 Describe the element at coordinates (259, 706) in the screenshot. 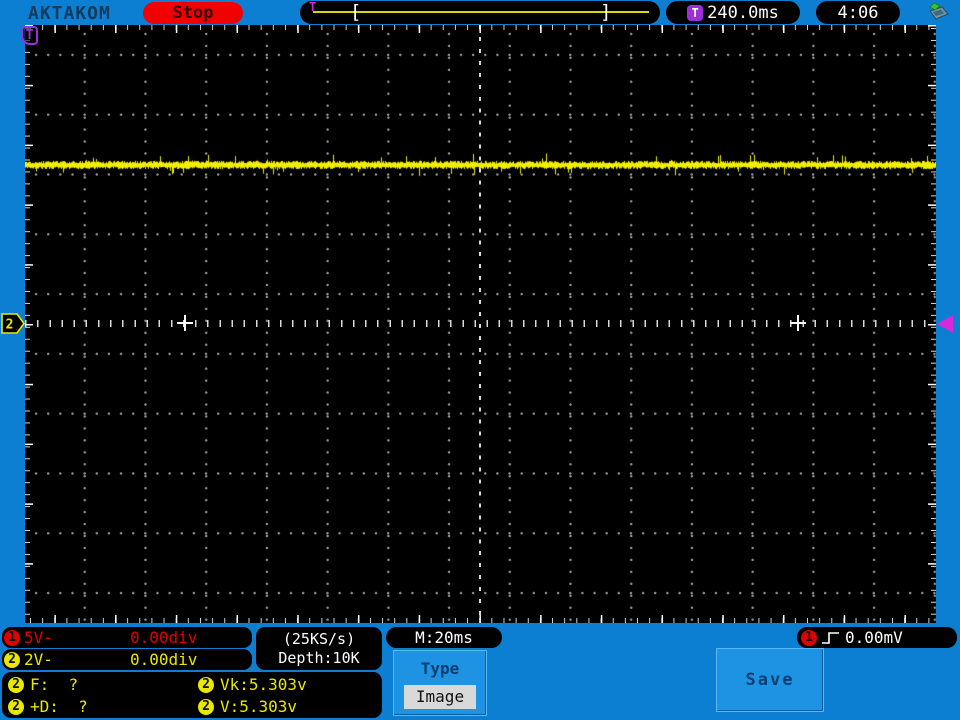

I see `measurement-text: V:5.303v` at that location.